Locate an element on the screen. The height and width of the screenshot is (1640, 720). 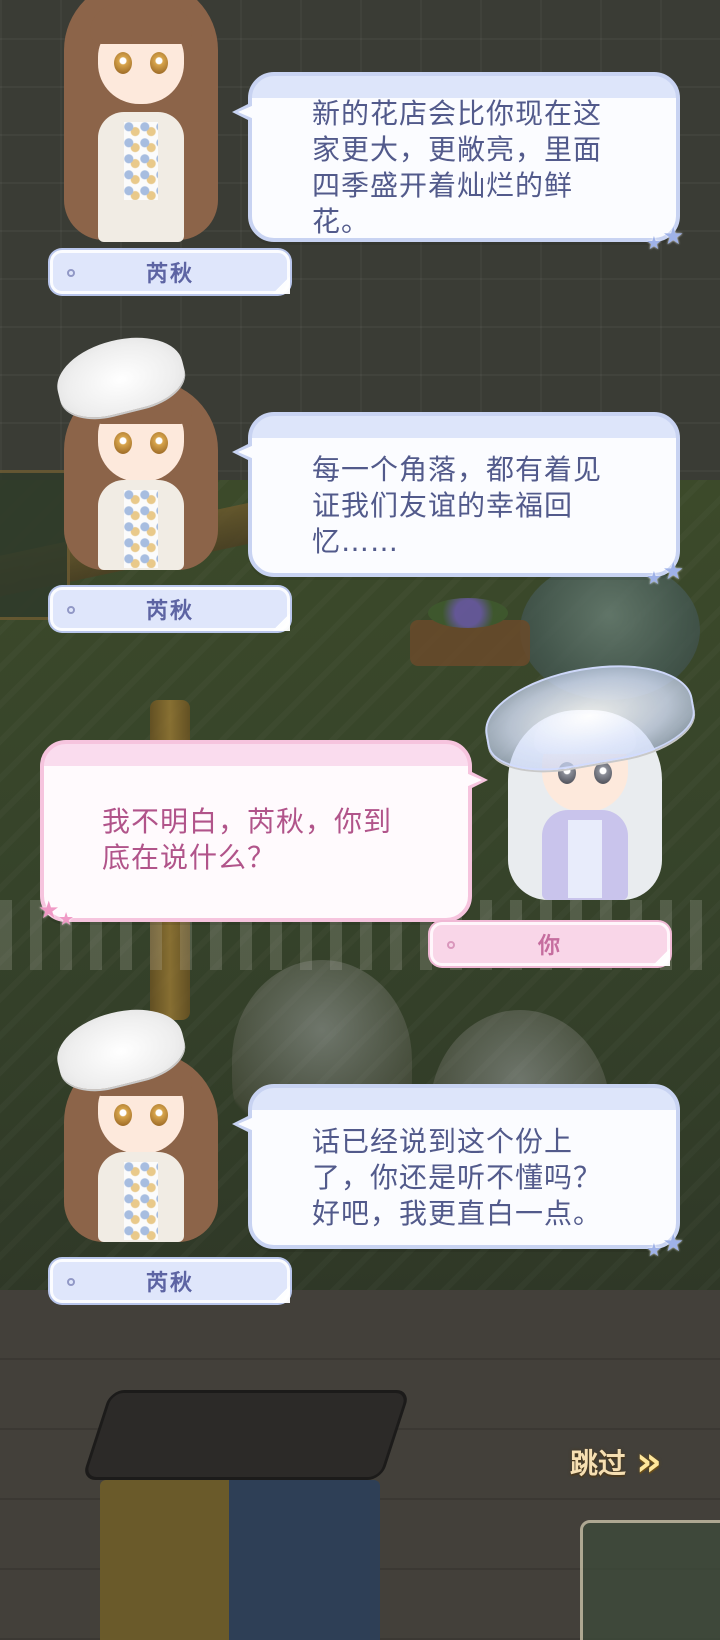
flower-crate is located at coordinates (650, 1580).